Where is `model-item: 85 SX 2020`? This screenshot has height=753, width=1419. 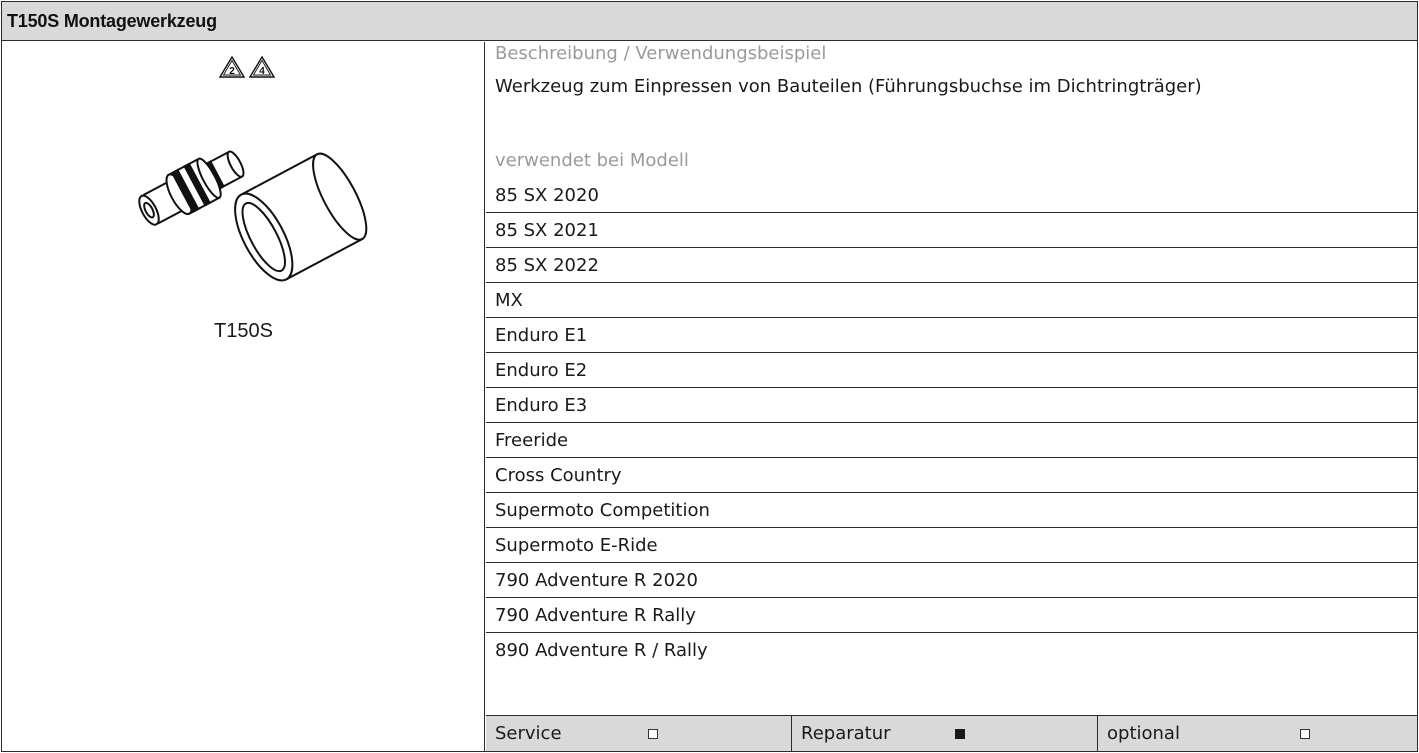
model-item: 85 SX 2020 is located at coordinates (951, 195).